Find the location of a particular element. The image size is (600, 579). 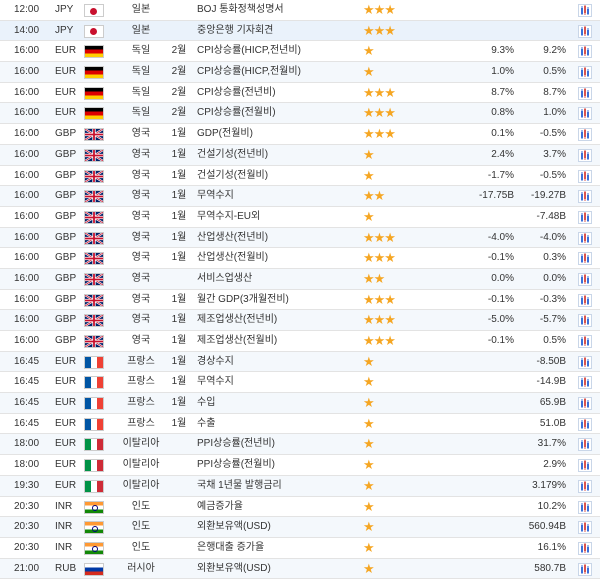

event-name: 건설기성(전년비) is located at coordinates (279, 155).